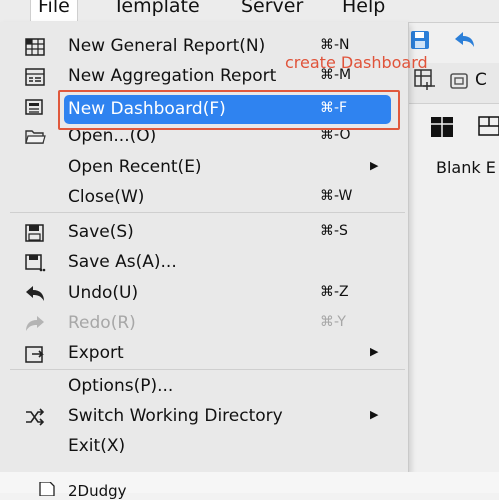 The image size is (499, 500). Describe the element at coordinates (175, 416) in the screenshot. I see `menu-item-label: Switch Working Directory` at that location.